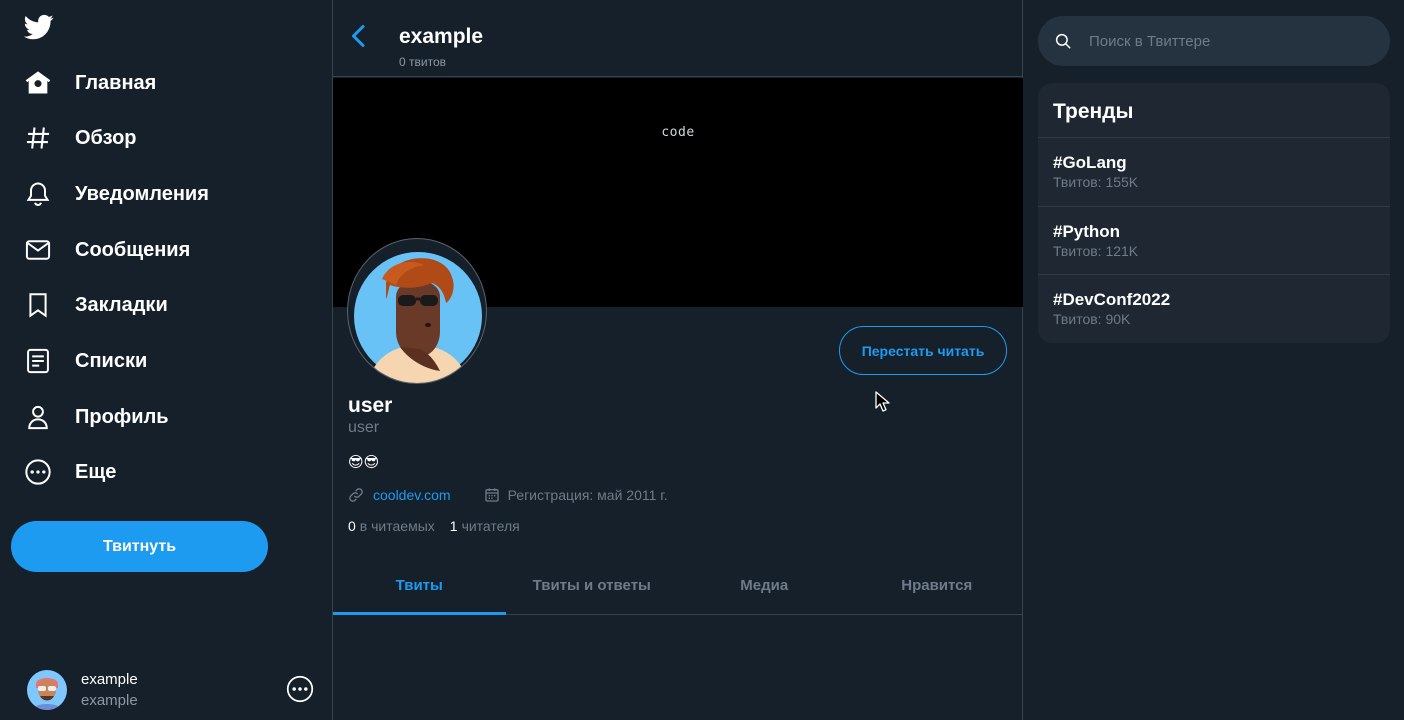  What do you see at coordinates (1214, 308) in the screenshot?
I see `trend-item: #DevConf2022 Твитов: 90K` at bounding box center [1214, 308].